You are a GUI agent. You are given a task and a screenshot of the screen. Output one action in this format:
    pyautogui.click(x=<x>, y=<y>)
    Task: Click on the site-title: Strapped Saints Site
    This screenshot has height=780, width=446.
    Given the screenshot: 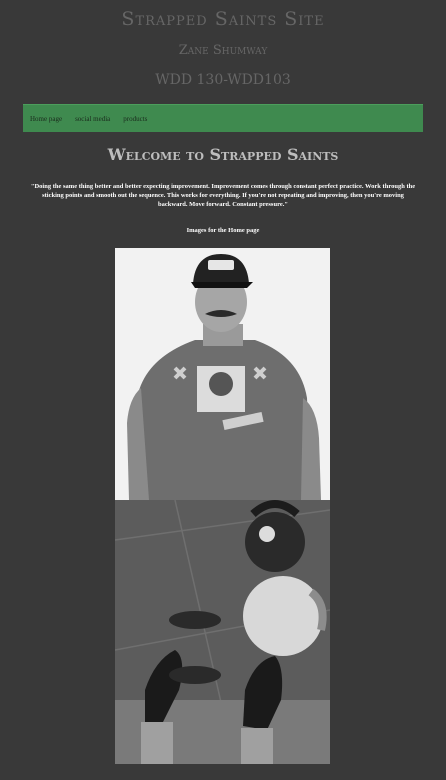 What is the action you would take?
    pyautogui.click(x=223, y=19)
    